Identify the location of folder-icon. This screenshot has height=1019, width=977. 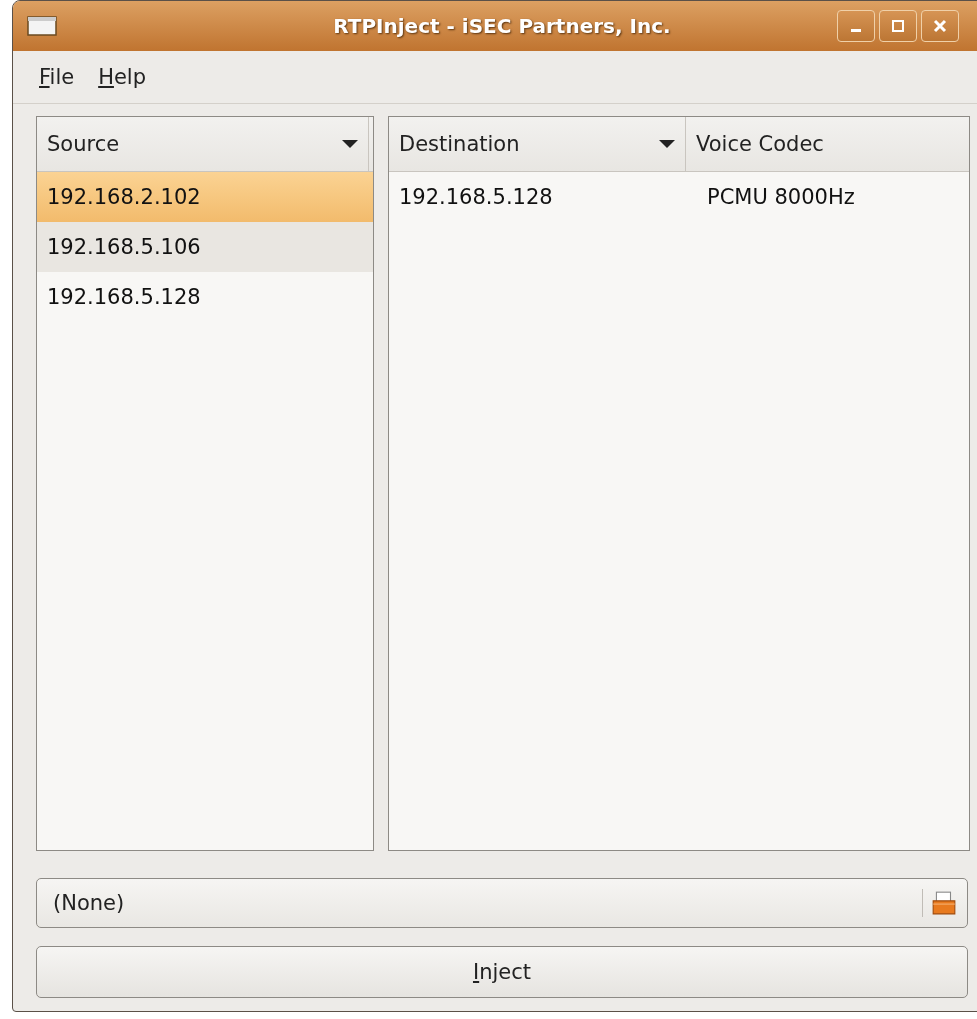
(944, 903).